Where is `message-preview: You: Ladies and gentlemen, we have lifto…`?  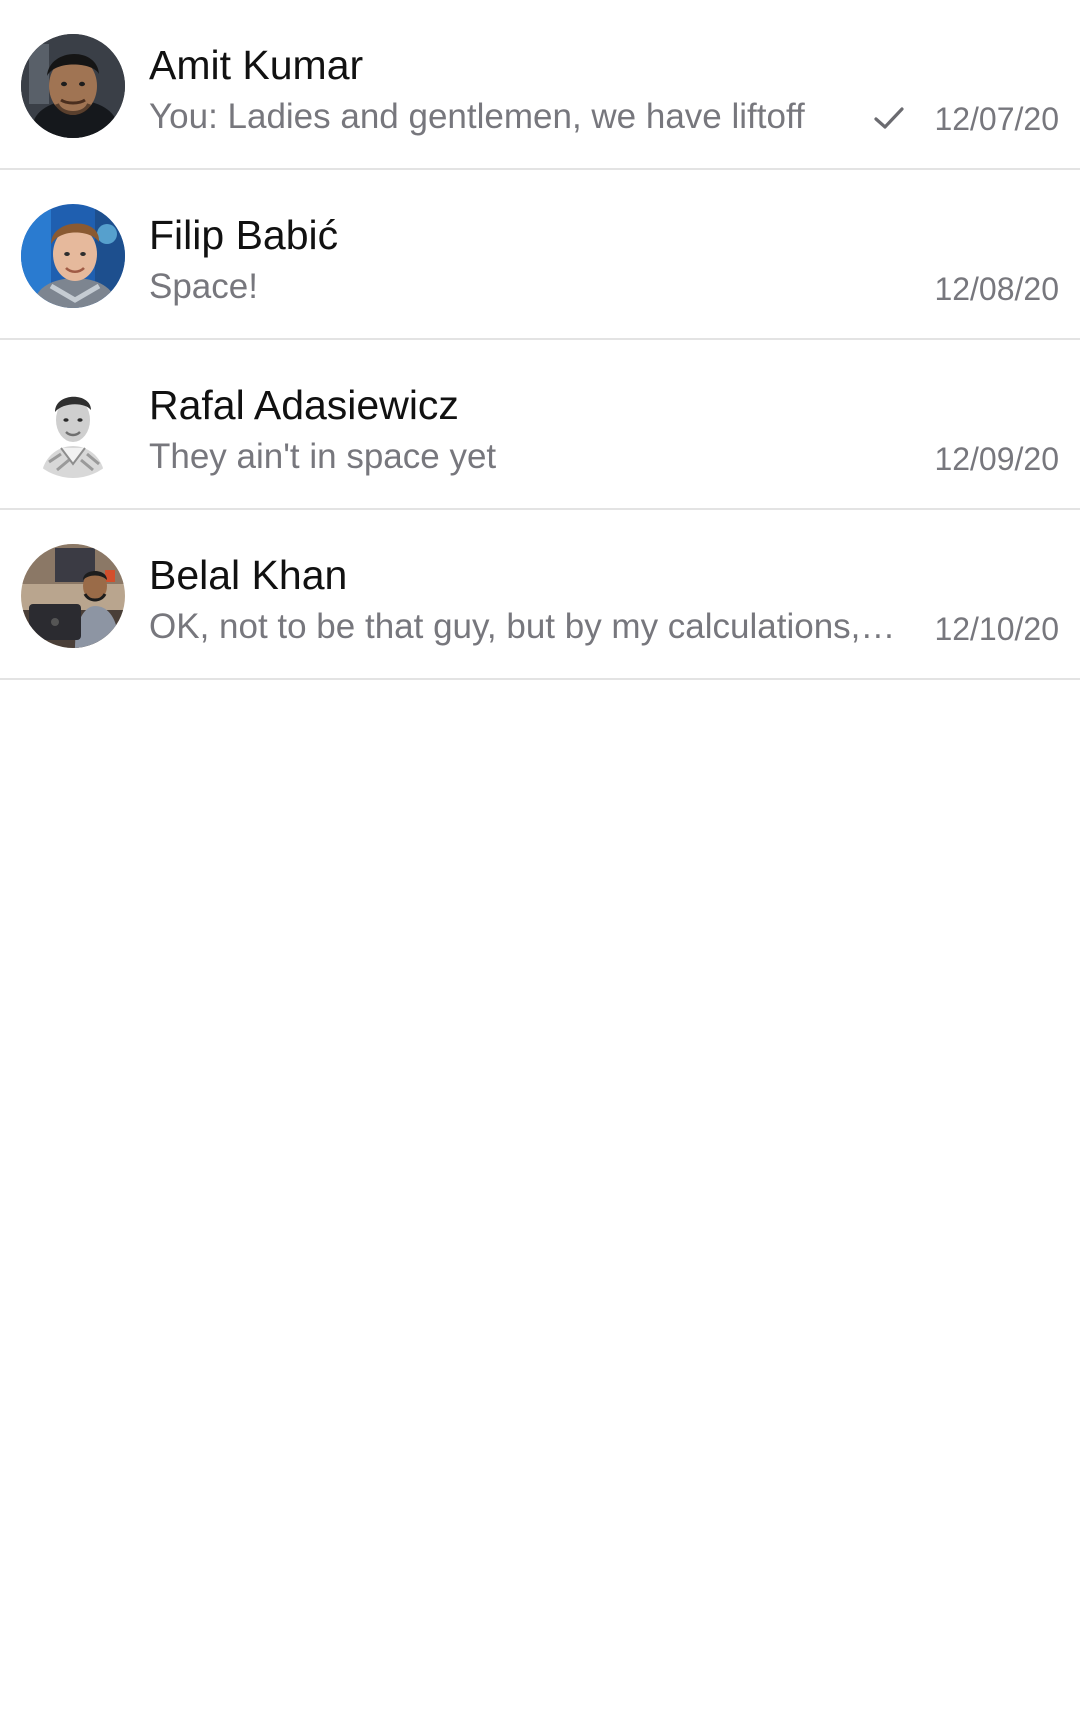
message-preview: You: Ladies and gentlemen, we have lifto… is located at coordinates (477, 116).